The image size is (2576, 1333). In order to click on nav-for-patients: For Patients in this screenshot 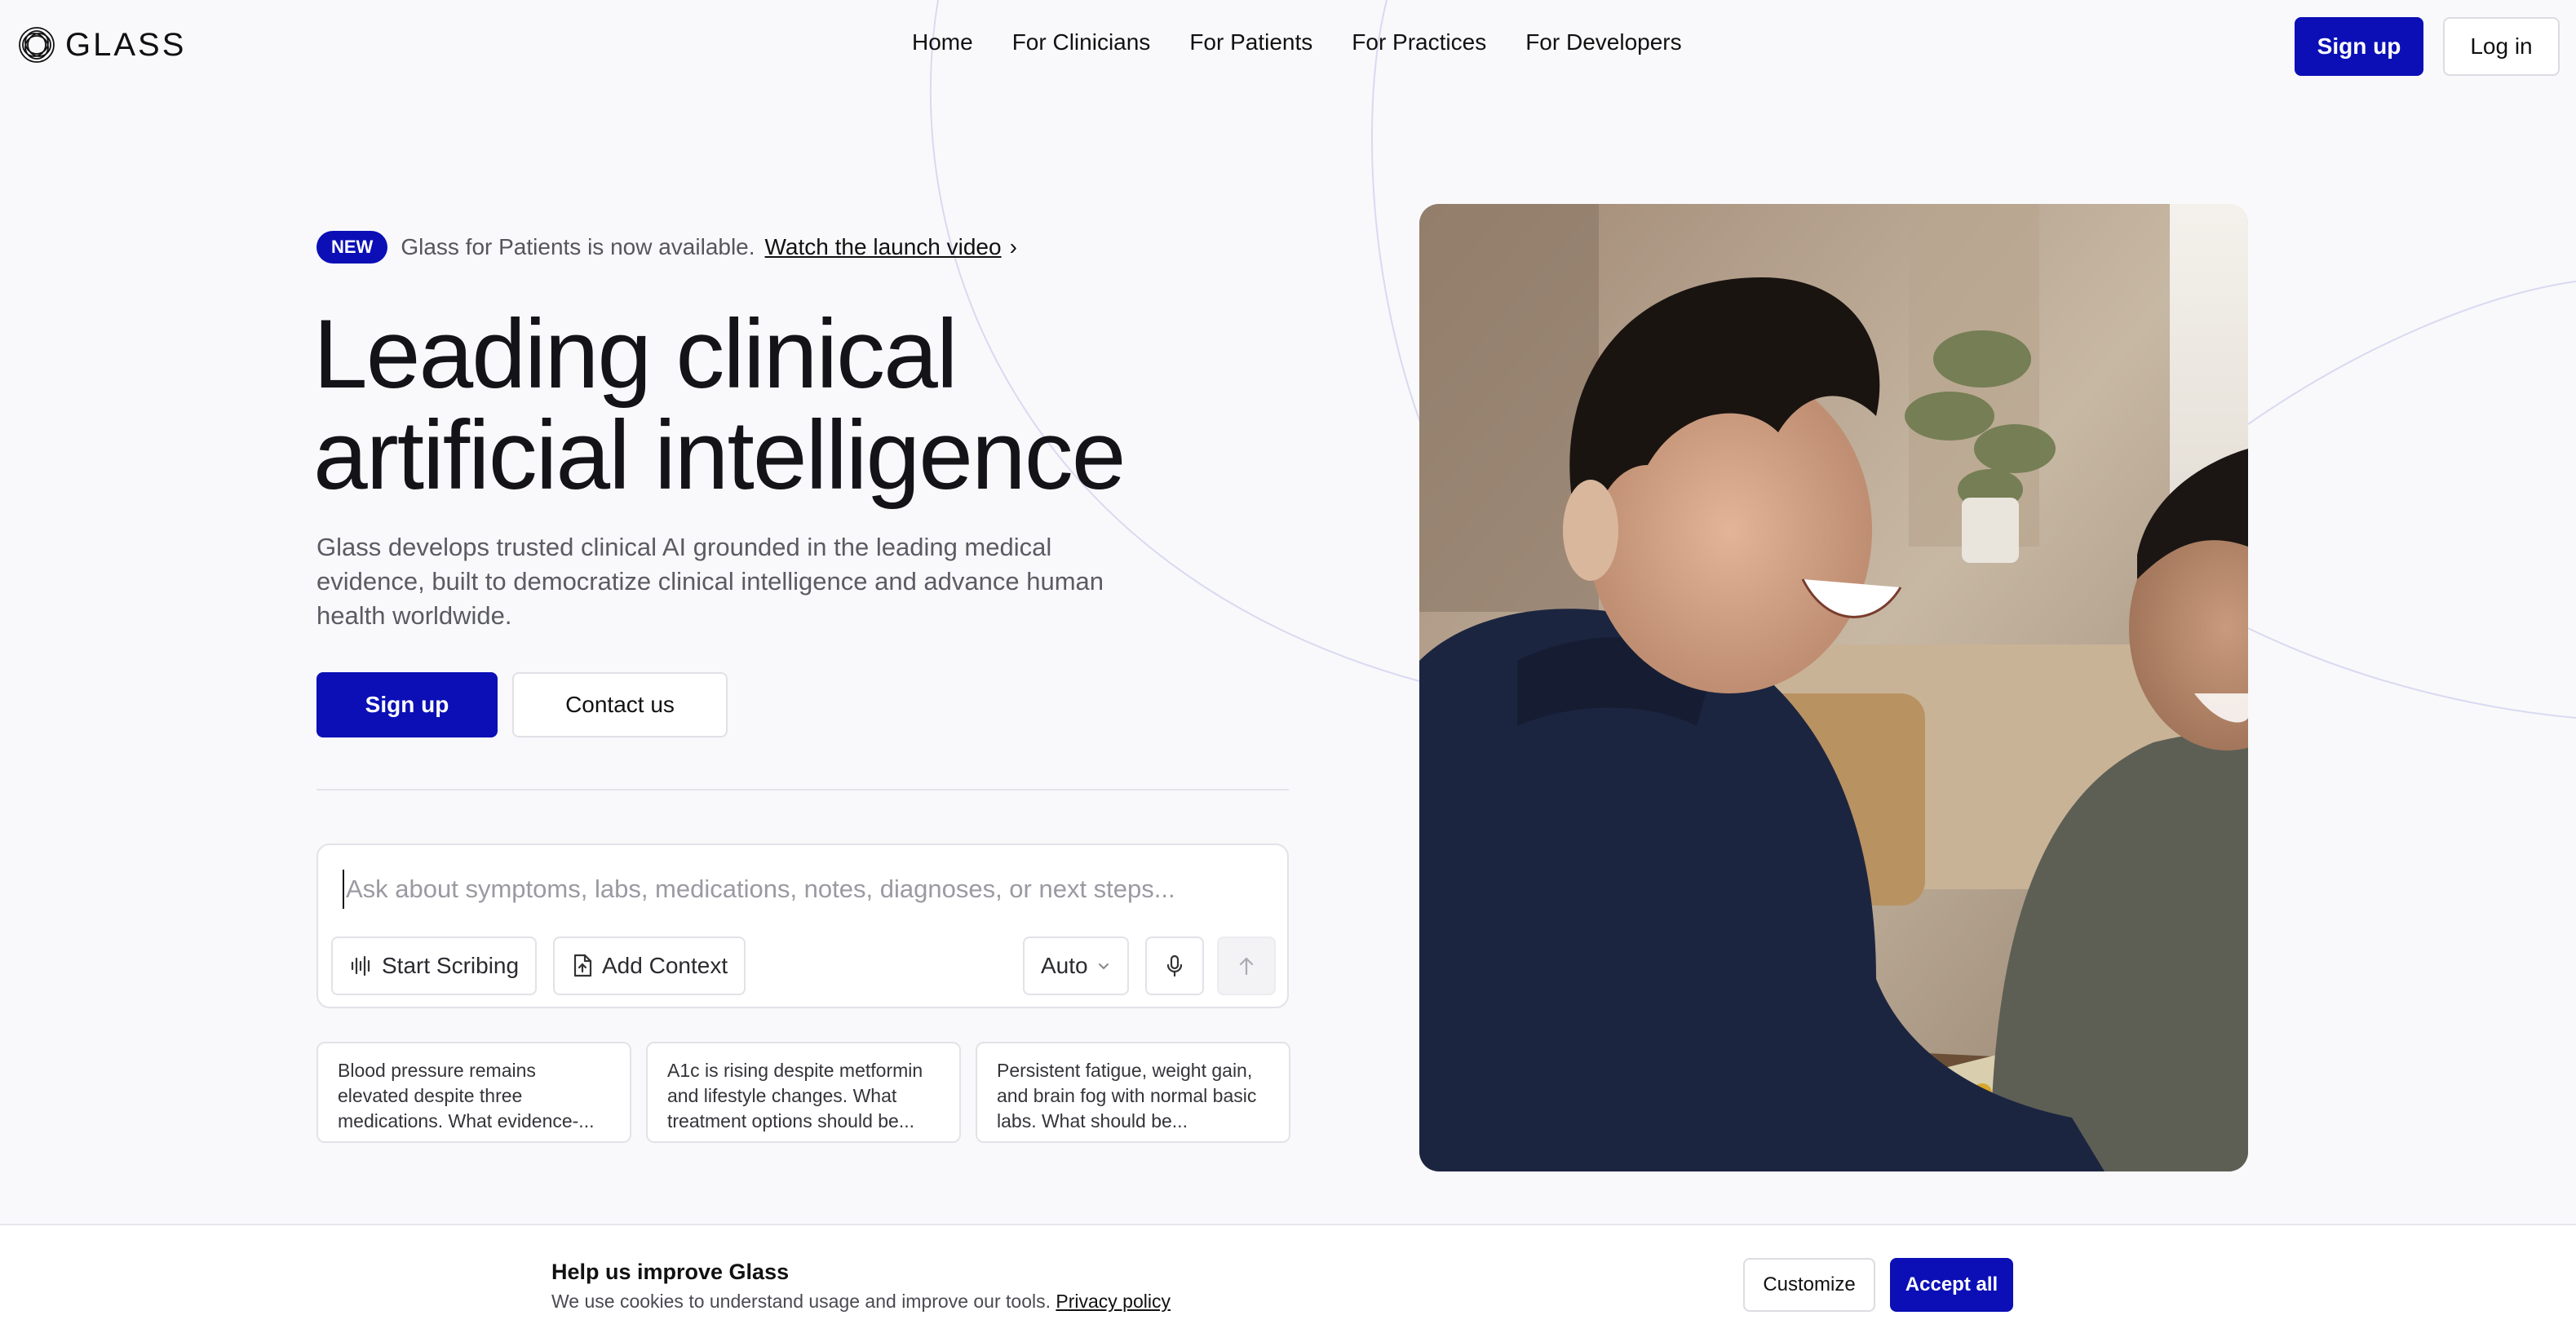, I will do `click(1250, 42)`.